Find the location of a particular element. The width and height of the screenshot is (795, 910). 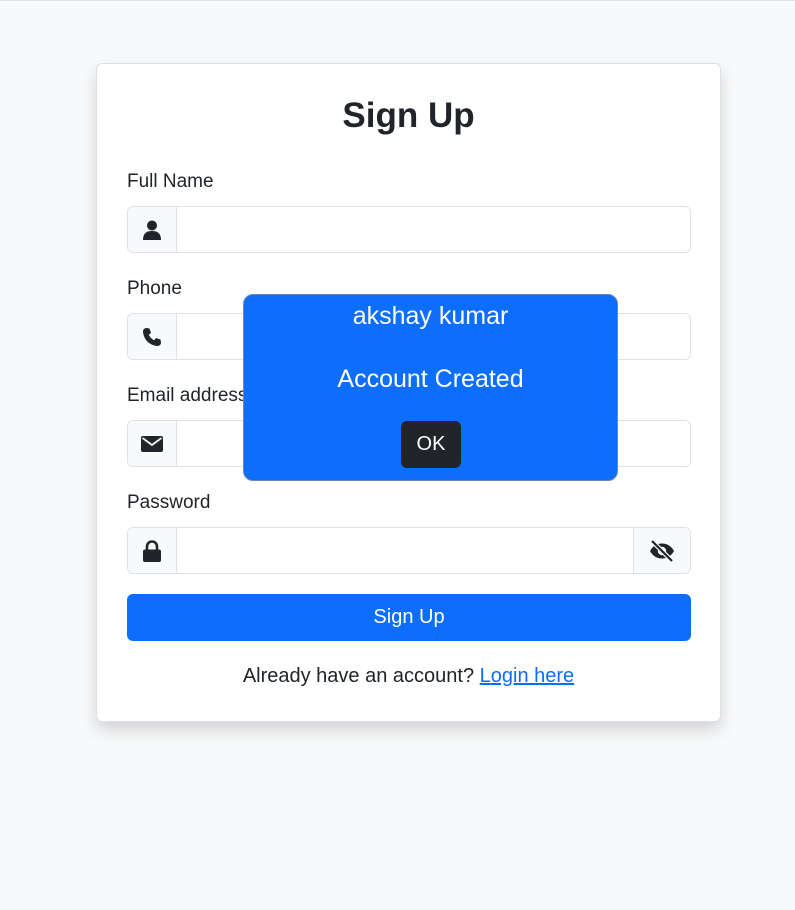

phone-icon is located at coordinates (152, 336).